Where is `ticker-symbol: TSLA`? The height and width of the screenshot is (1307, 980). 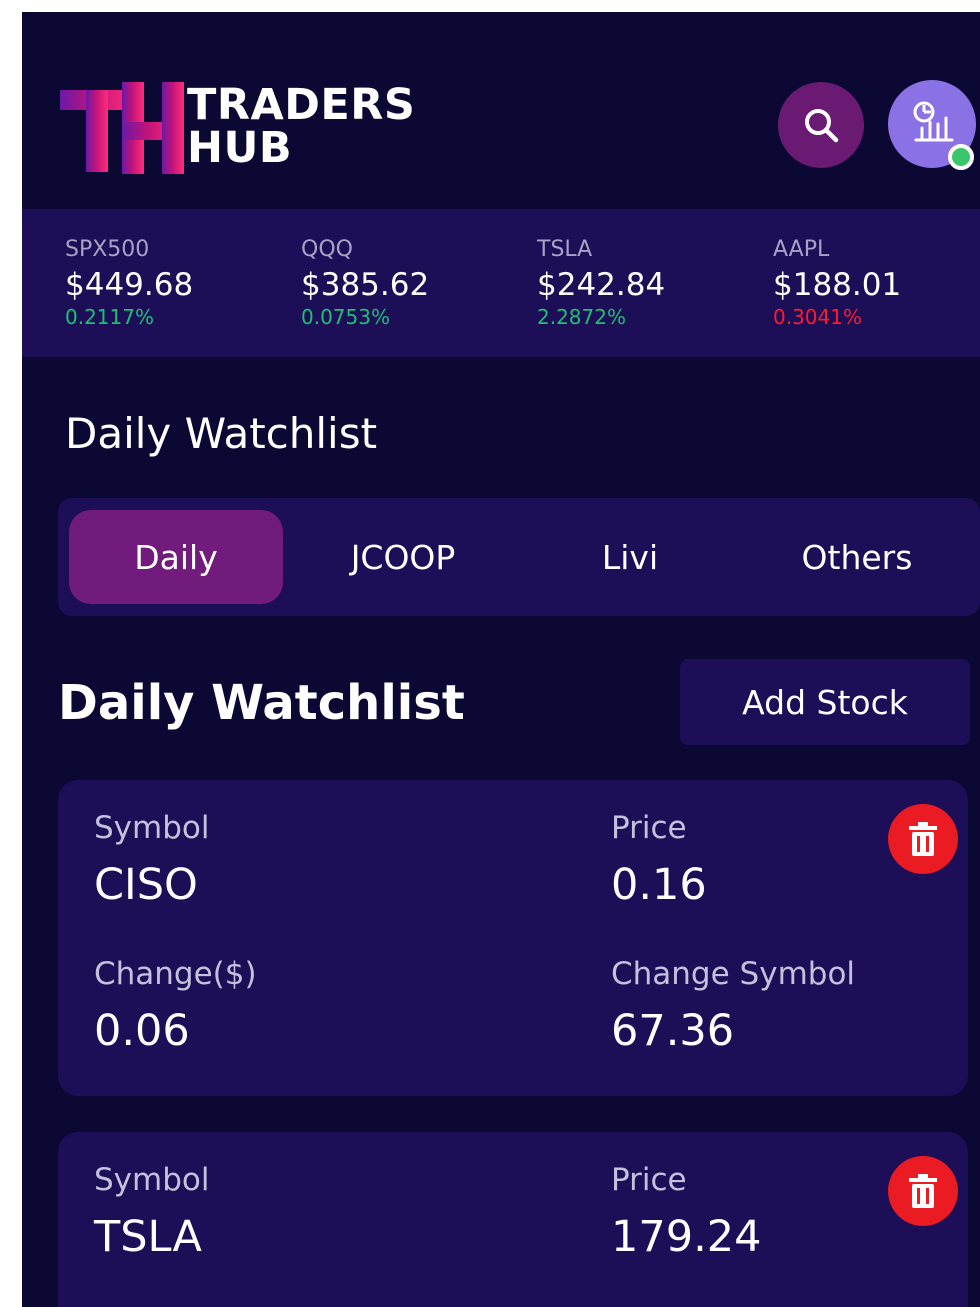
ticker-symbol: TSLA is located at coordinates (565, 249).